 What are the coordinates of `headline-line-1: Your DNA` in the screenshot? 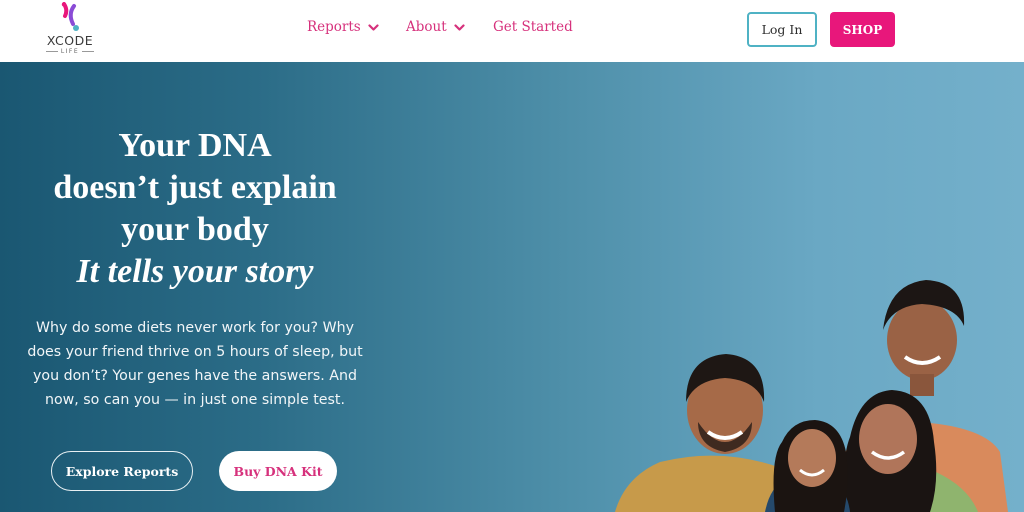 It's located at (195, 145).